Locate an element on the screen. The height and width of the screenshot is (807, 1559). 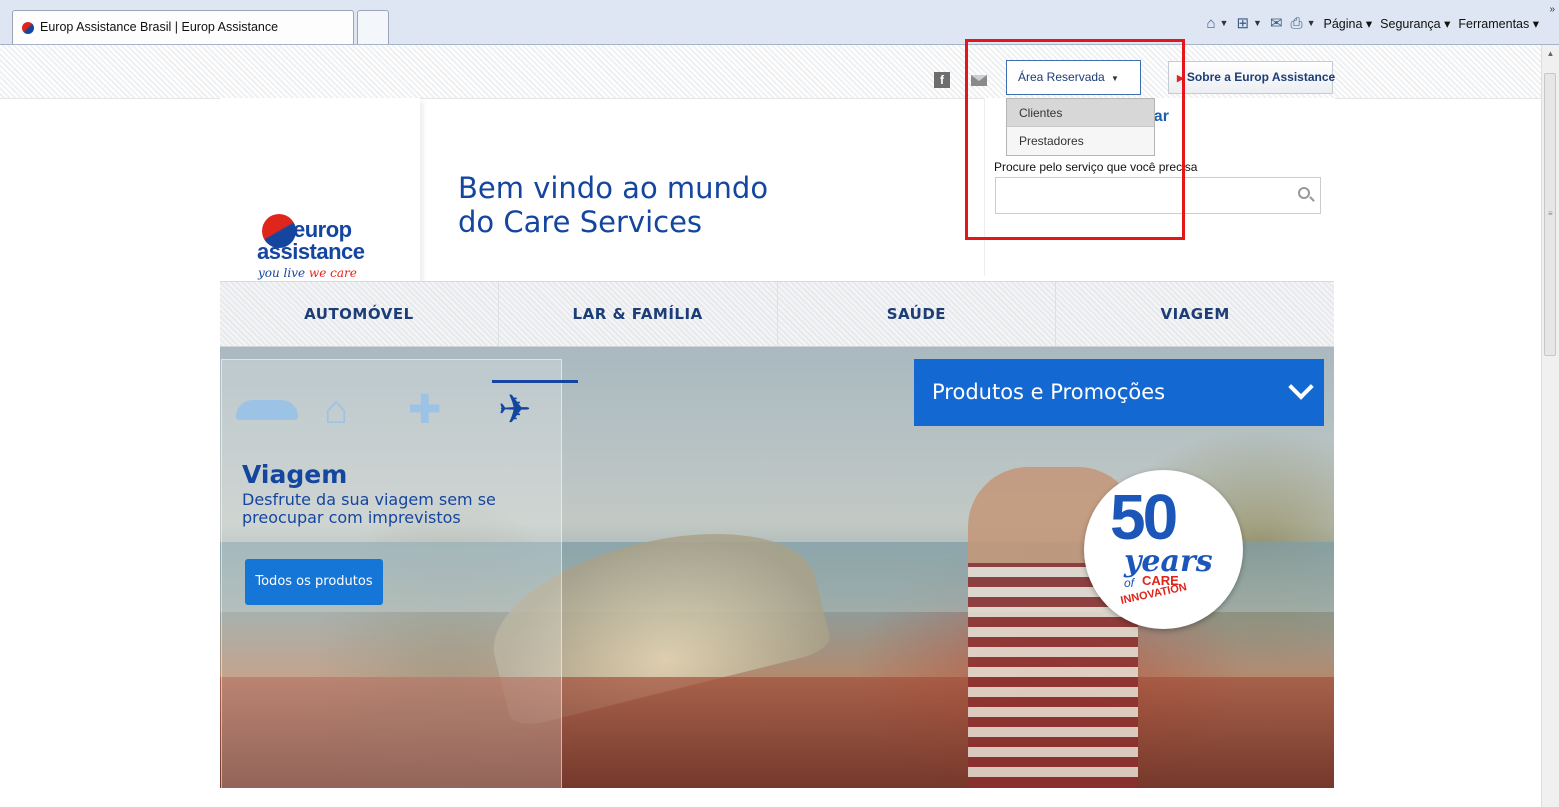
sobre-button: ▶ Sobre a Europ Assistance is located at coordinates (1252, 77).